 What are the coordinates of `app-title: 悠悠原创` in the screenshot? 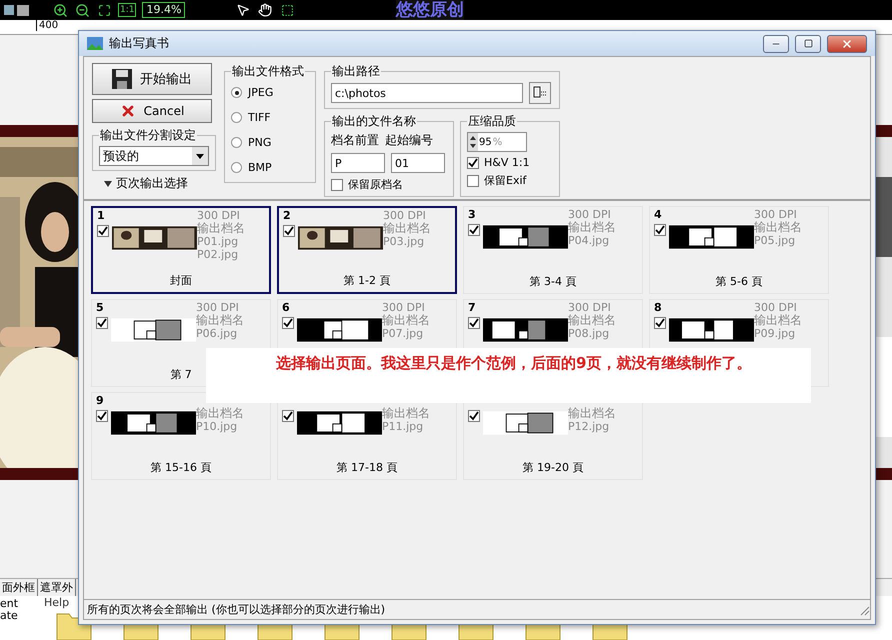 It's located at (430, 10).